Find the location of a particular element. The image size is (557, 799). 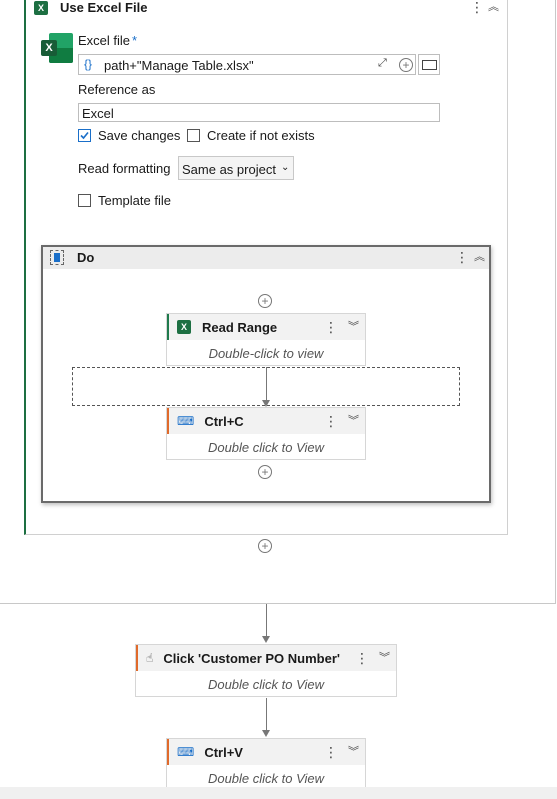

excel-file-input: {} path+"Manage Table.xlsx" ⤢ is located at coordinates (247, 64).